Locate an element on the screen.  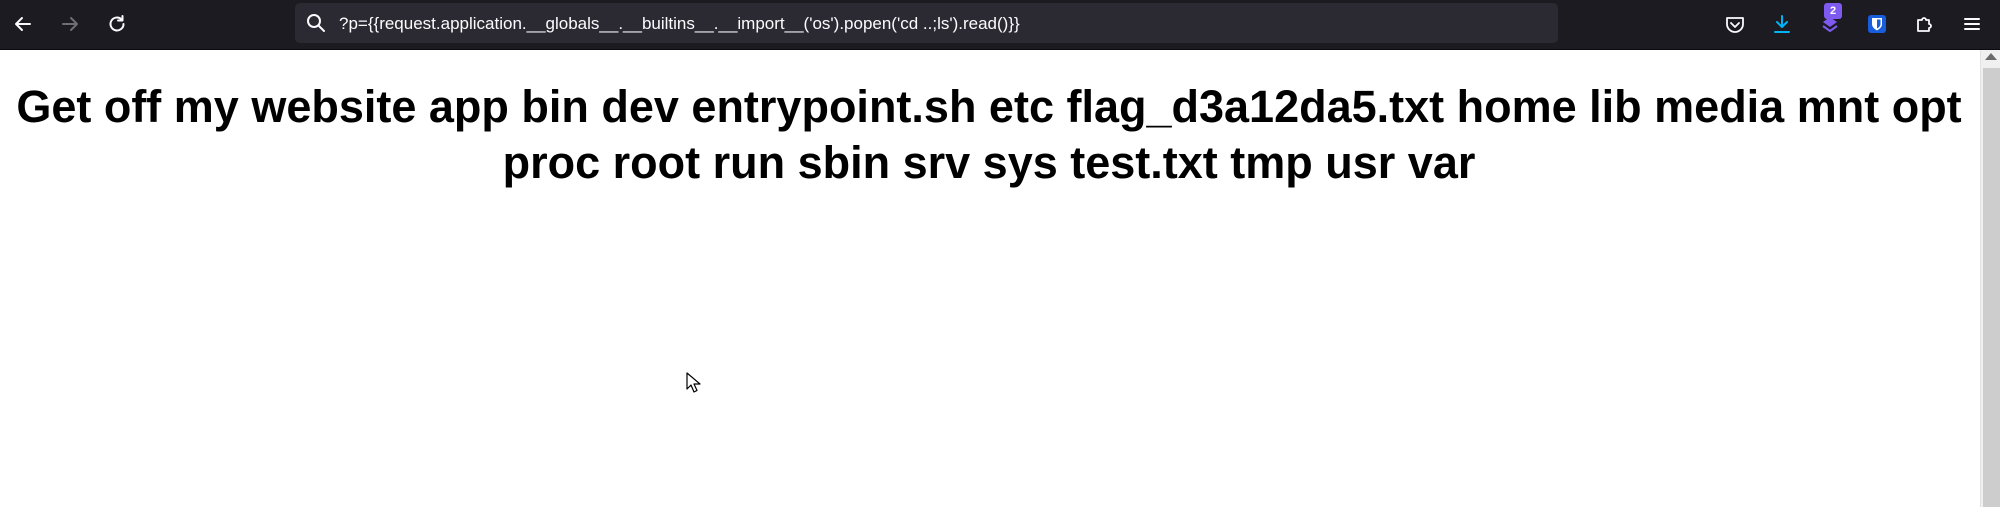
download-icon is located at coordinates (1782, 24).